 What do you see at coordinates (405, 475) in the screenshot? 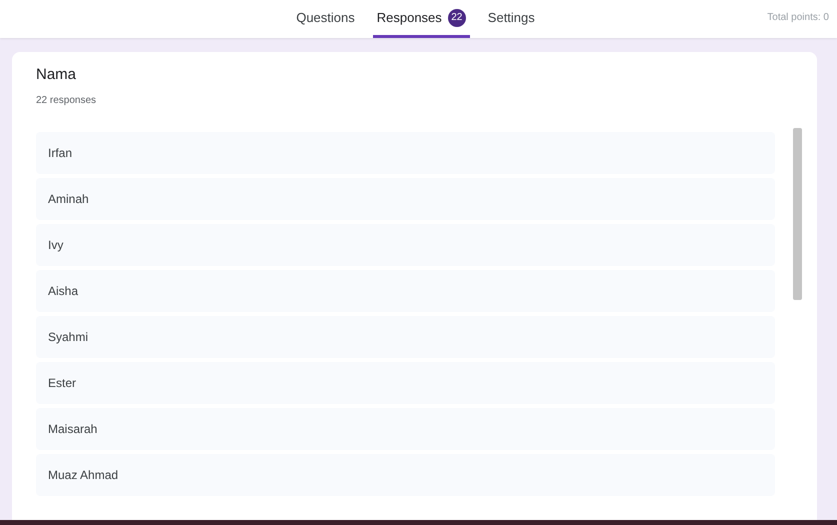
I see `response-item: Muaz Ahmad` at bounding box center [405, 475].